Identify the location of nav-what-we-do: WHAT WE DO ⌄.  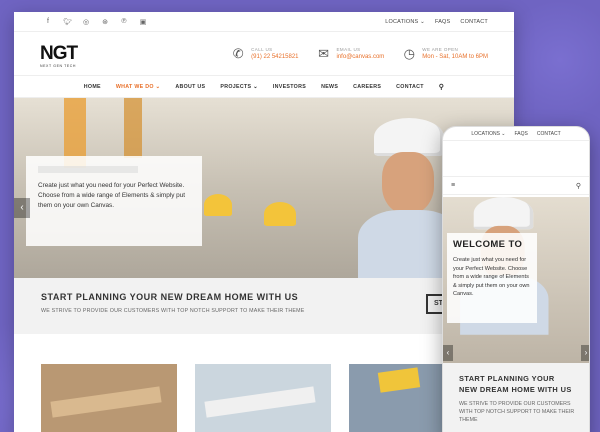
(138, 87).